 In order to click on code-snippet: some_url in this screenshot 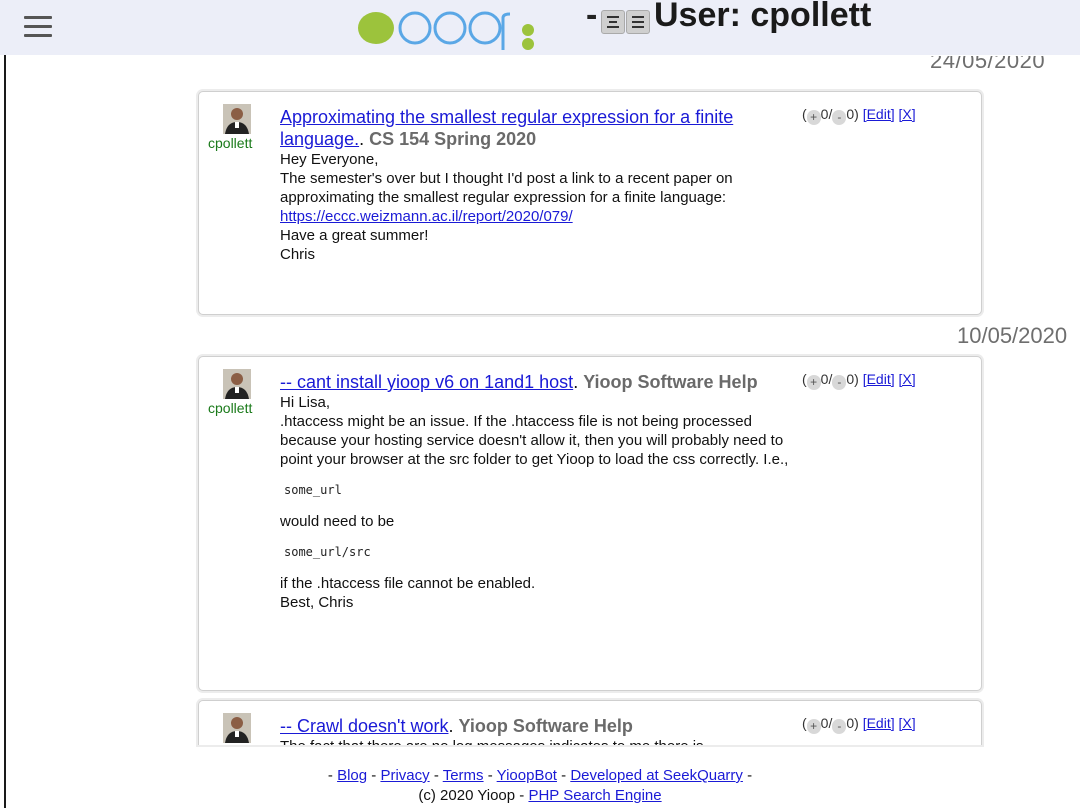, I will do `click(313, 490)`.